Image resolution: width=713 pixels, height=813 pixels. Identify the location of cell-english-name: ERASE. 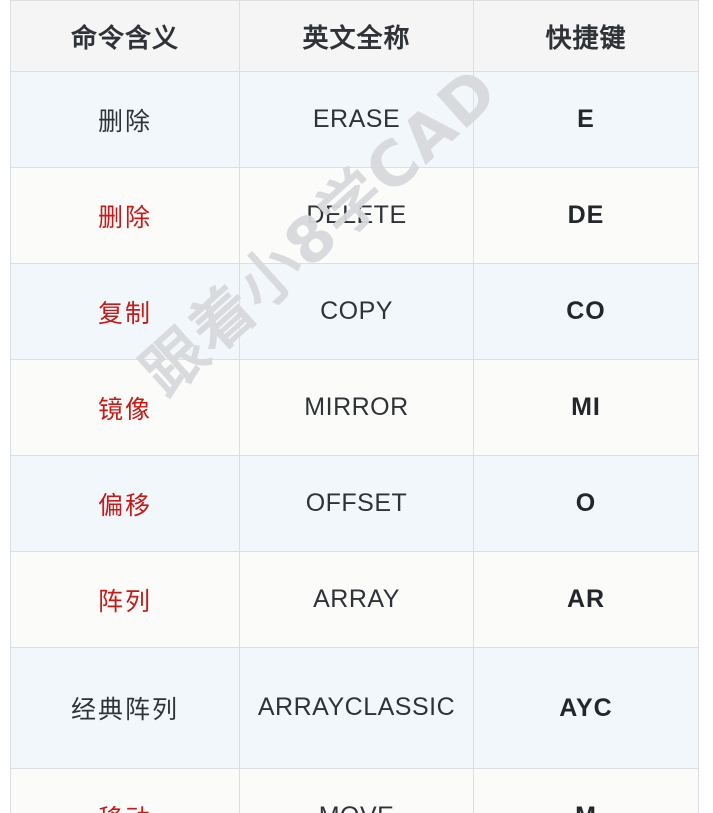
(356, 119).